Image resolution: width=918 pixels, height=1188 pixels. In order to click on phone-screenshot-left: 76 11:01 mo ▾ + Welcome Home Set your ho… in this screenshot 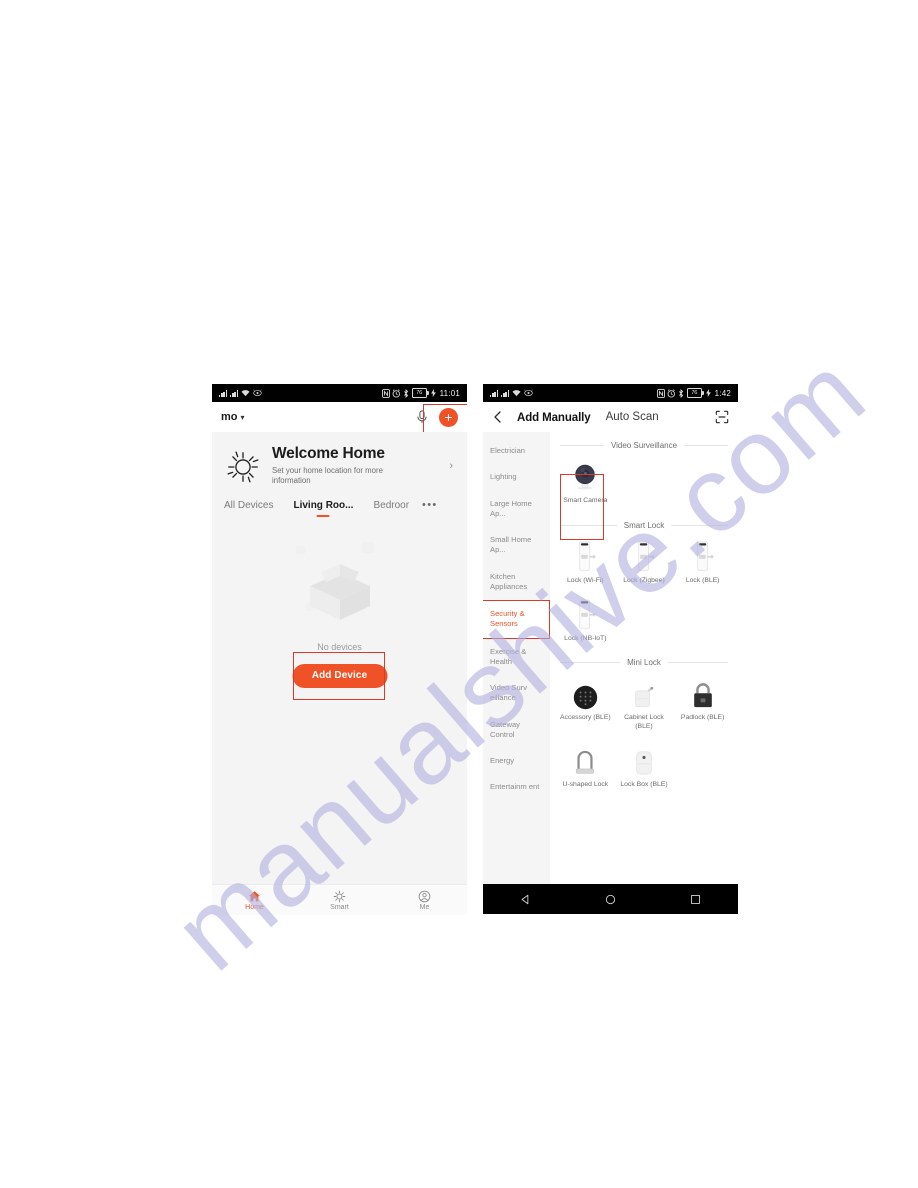, I will do `click(339, 649)`.